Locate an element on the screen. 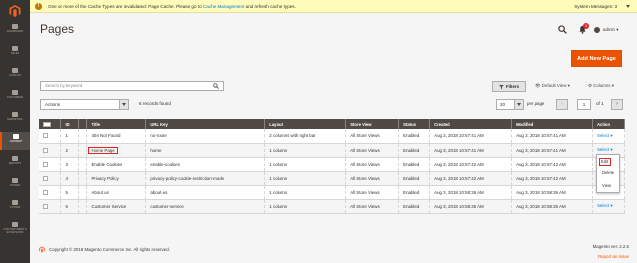  column-header: Action is located at coordinates (609, 124).